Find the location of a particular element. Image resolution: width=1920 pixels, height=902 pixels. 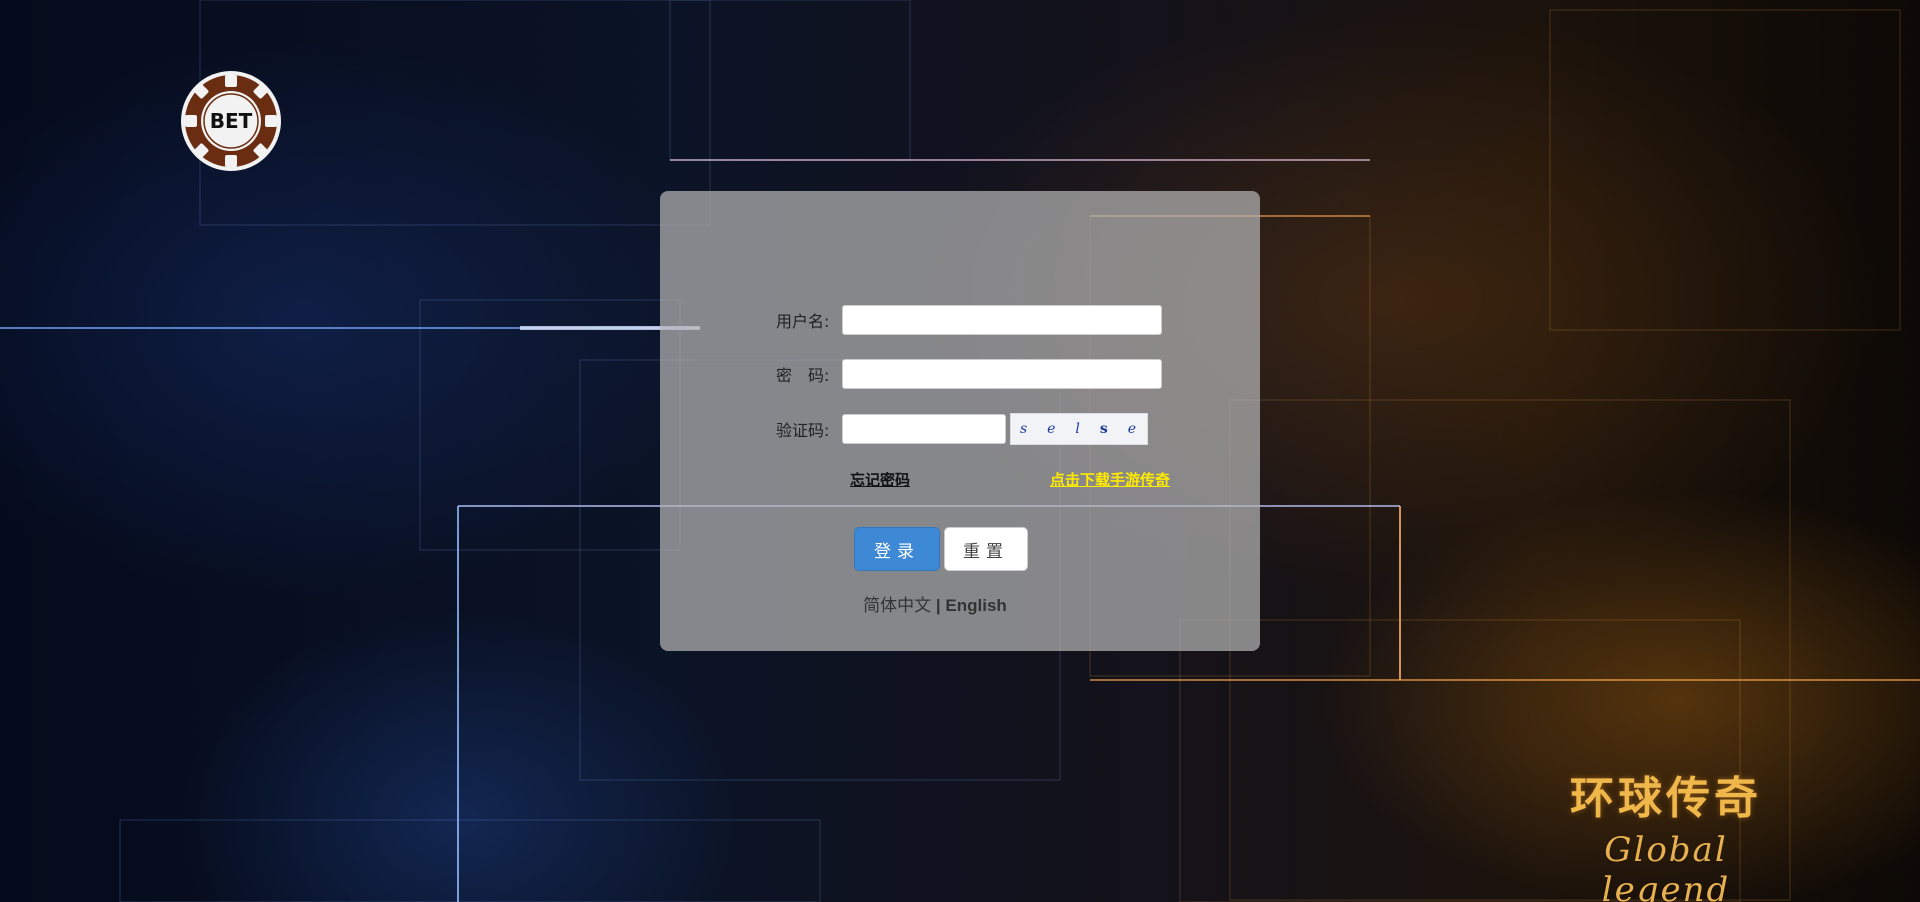

password-input is located at coordinates (1002, 374).